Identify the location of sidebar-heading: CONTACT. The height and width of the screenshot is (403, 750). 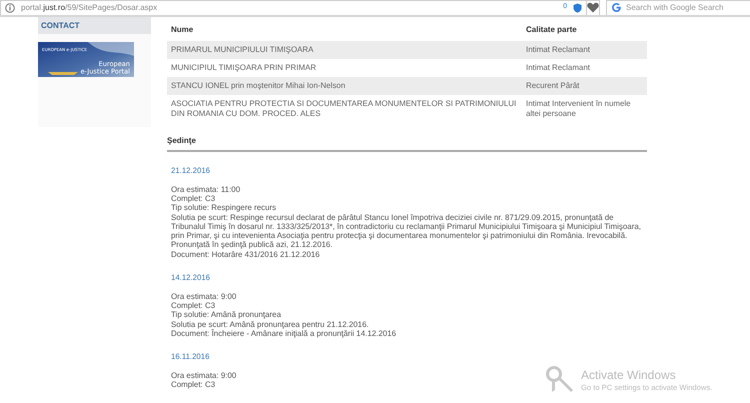
(94, 25).